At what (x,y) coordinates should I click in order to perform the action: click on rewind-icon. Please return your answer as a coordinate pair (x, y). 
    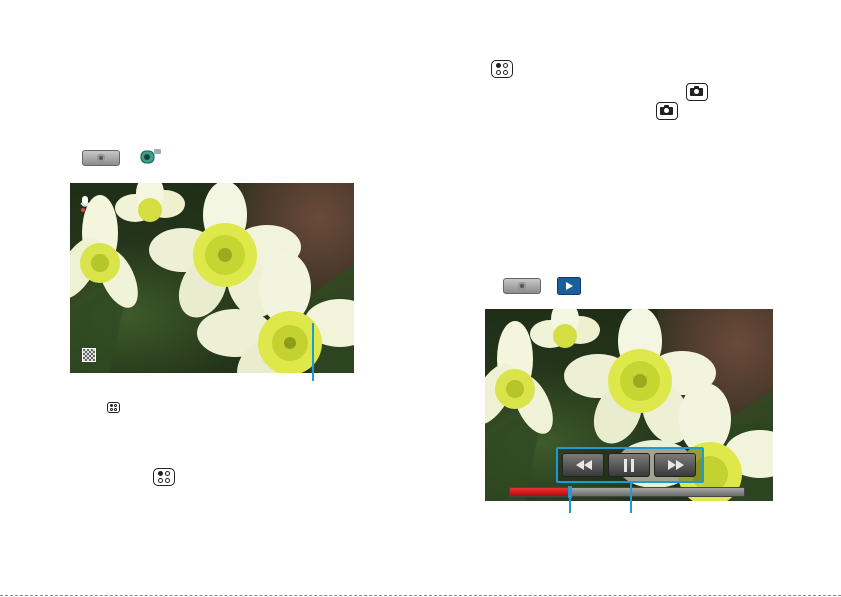
    Looking at the image, I should click on (584, 465).